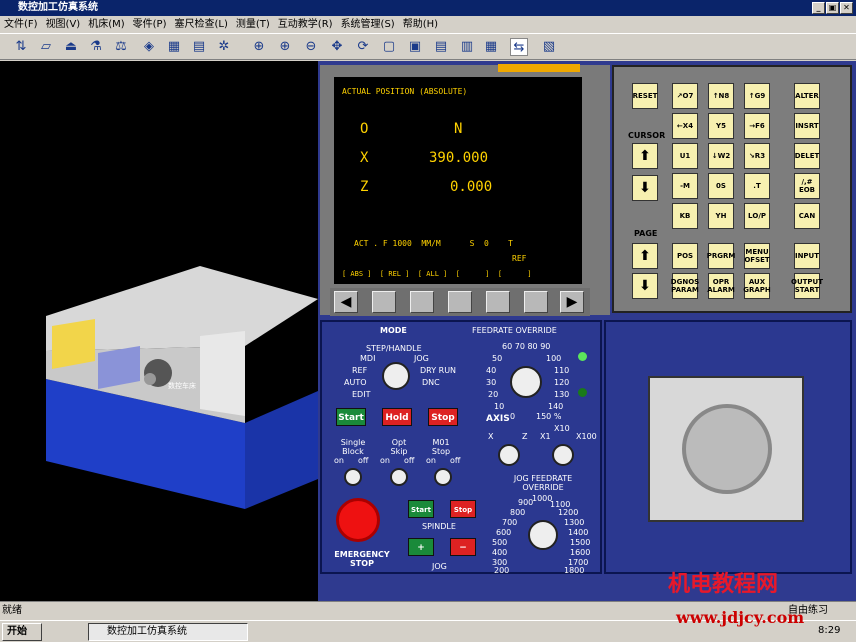 This screenshot has width=856, height=642. What do you see at coordinates (645, 188) in the screenshot?
I see `cursor-down-key: ⬇` at bounding box center [645, 188].